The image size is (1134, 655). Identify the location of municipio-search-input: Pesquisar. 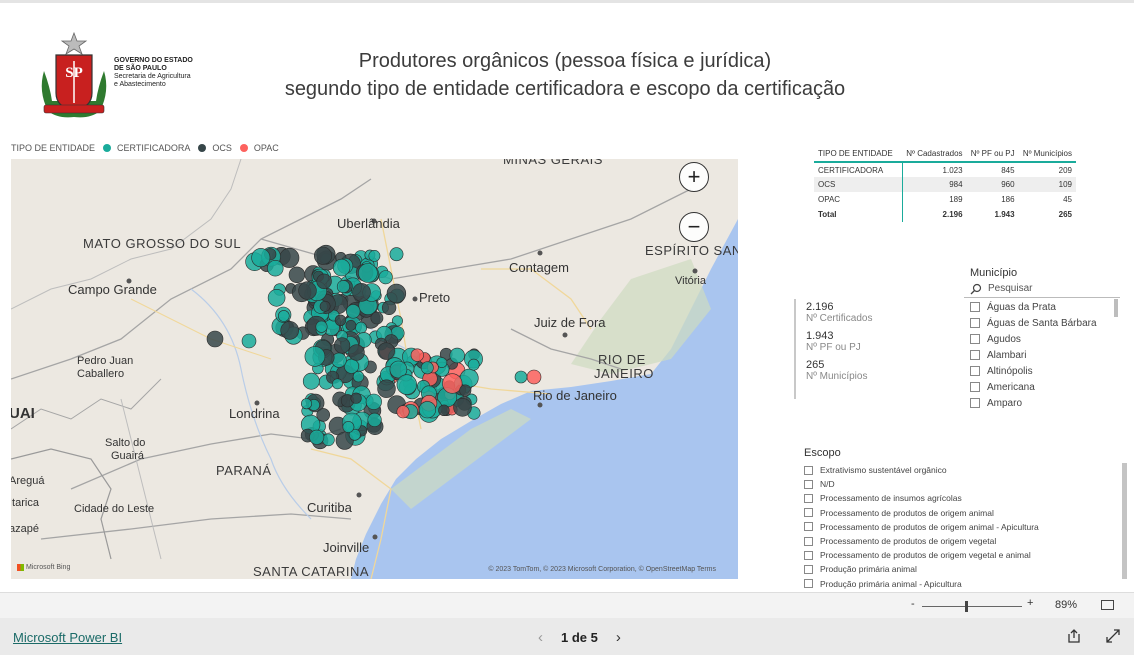
(1042, 290).